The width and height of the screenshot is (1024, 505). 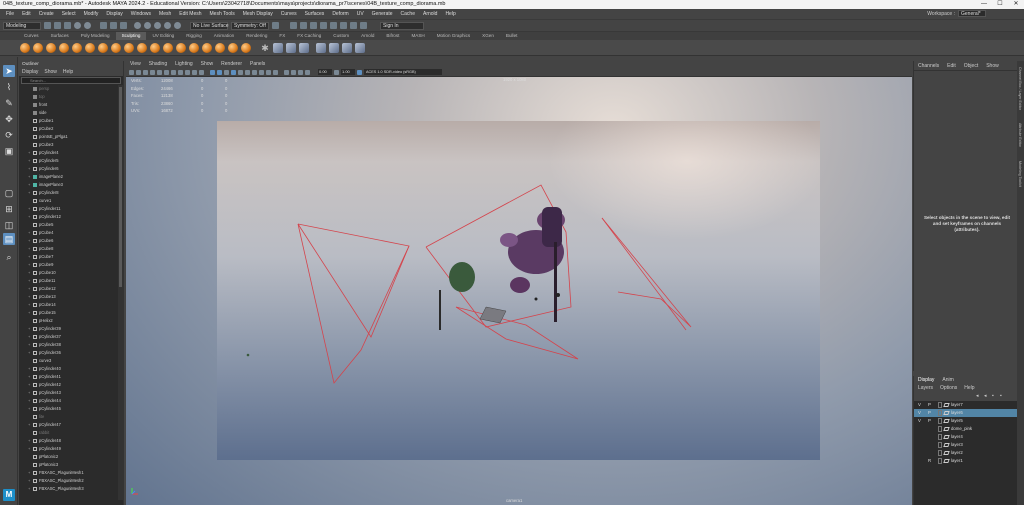 What do you see at coordinates (68, 393) in the screenshot?
I see `outliner-item: + pCylinder43` at bounding box center [68, 393].